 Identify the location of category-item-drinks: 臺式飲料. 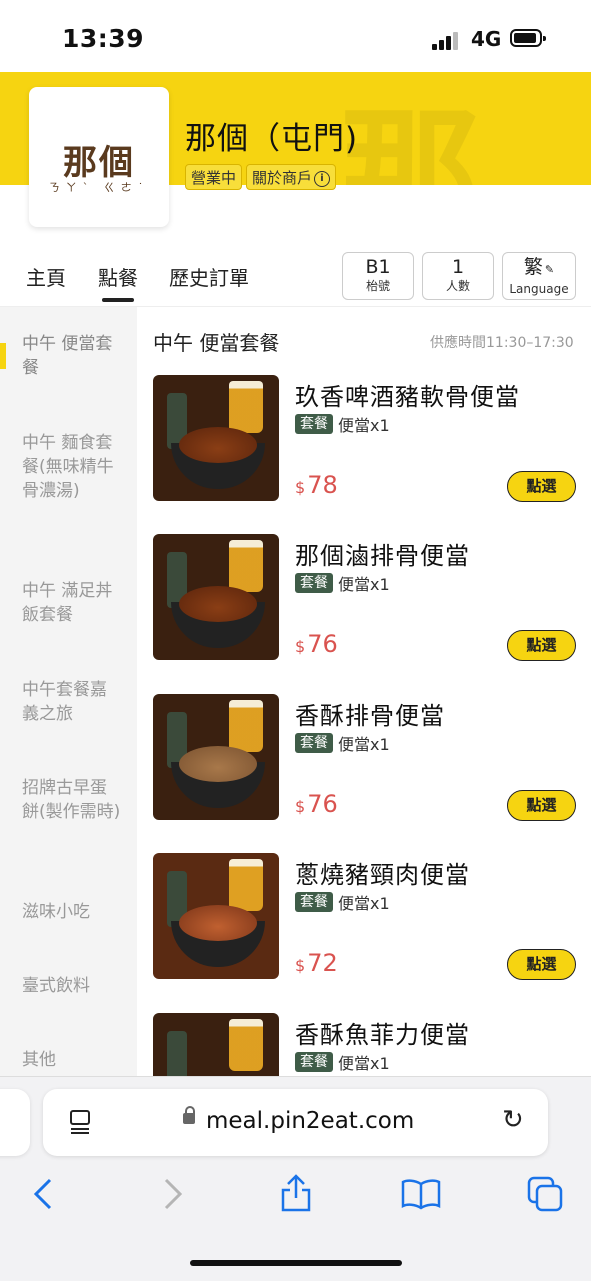
(72, 986).